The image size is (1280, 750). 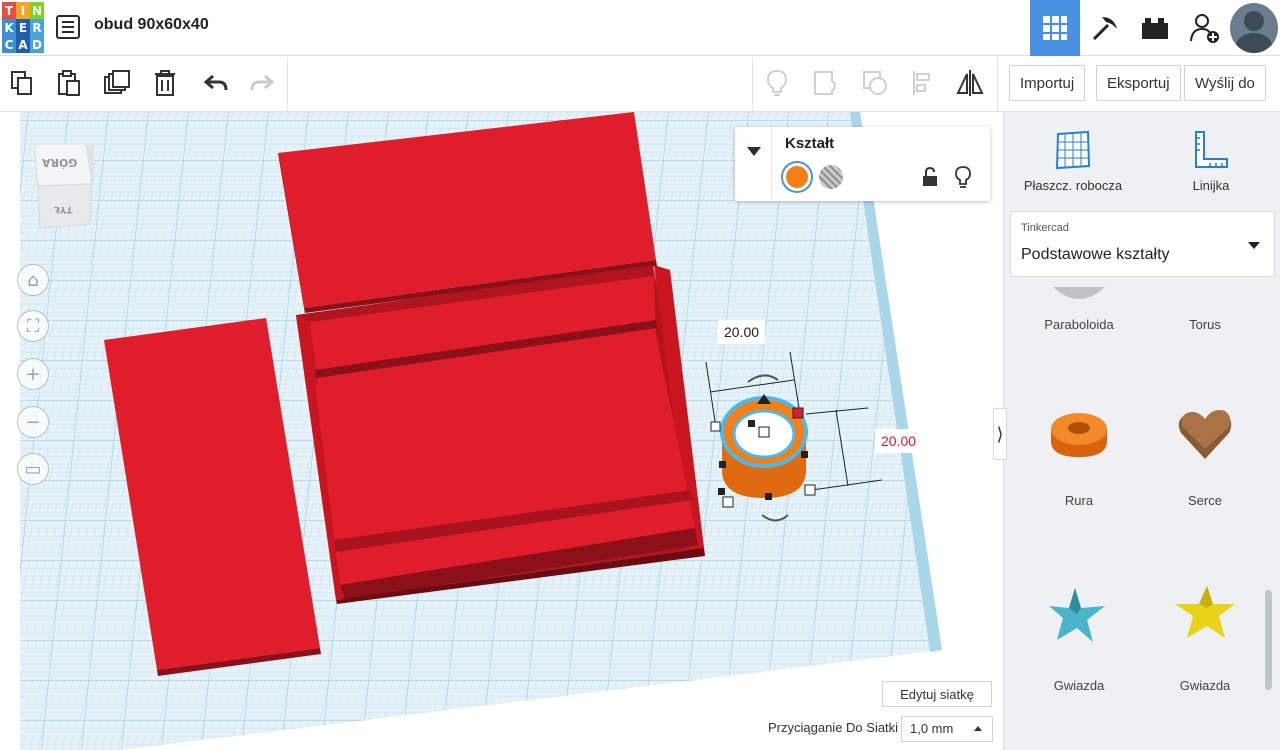 I want to click on grid-view-icon, so click(x=1055, y=28).